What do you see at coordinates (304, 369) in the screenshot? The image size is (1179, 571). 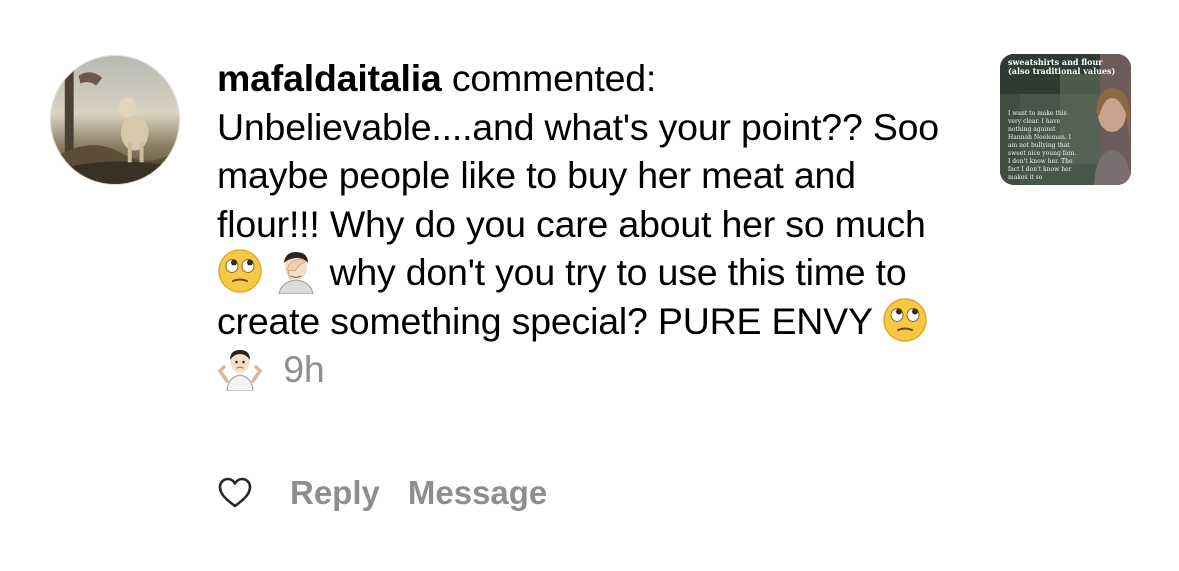 I see `comment-timestamp: 9h` at bounding box center [304, 369].